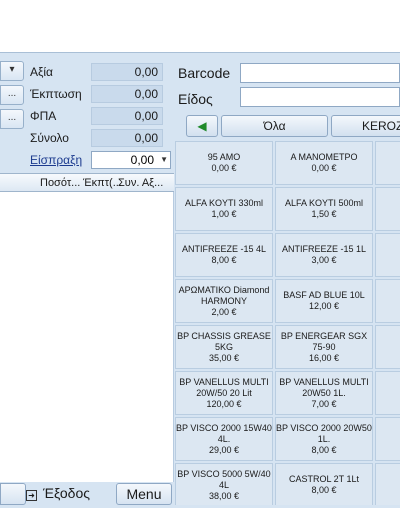 The width and height of the screenshot is (400, 516). I want to click on product-tile: B, so click(387, 439).